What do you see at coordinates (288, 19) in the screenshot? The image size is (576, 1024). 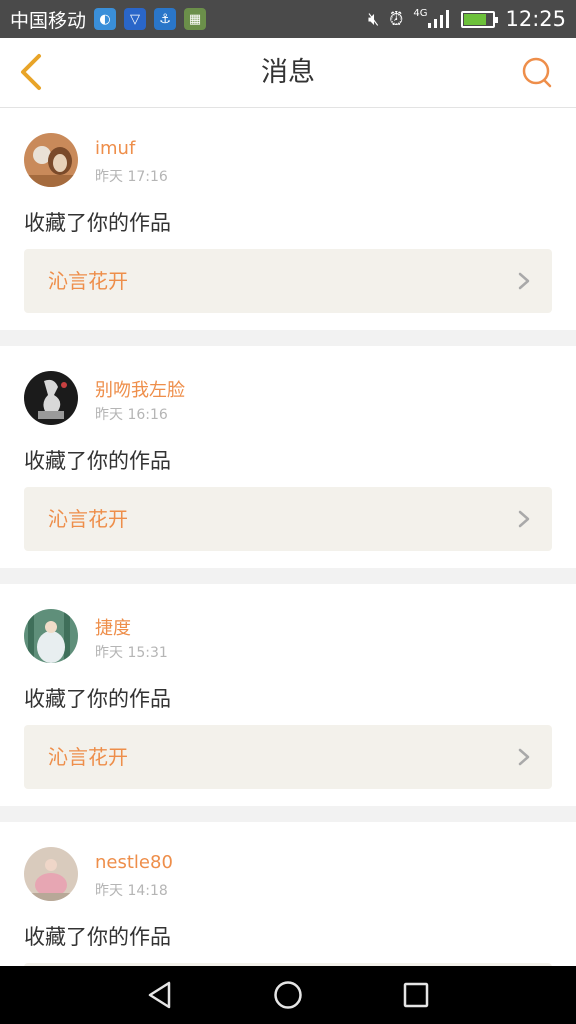 I see `status-bar: 中国移动 ◐ ▽ ⚓ ▦ 🔇︎ ⏰︎ 4G 12:25` at bounding box center [288, 19].